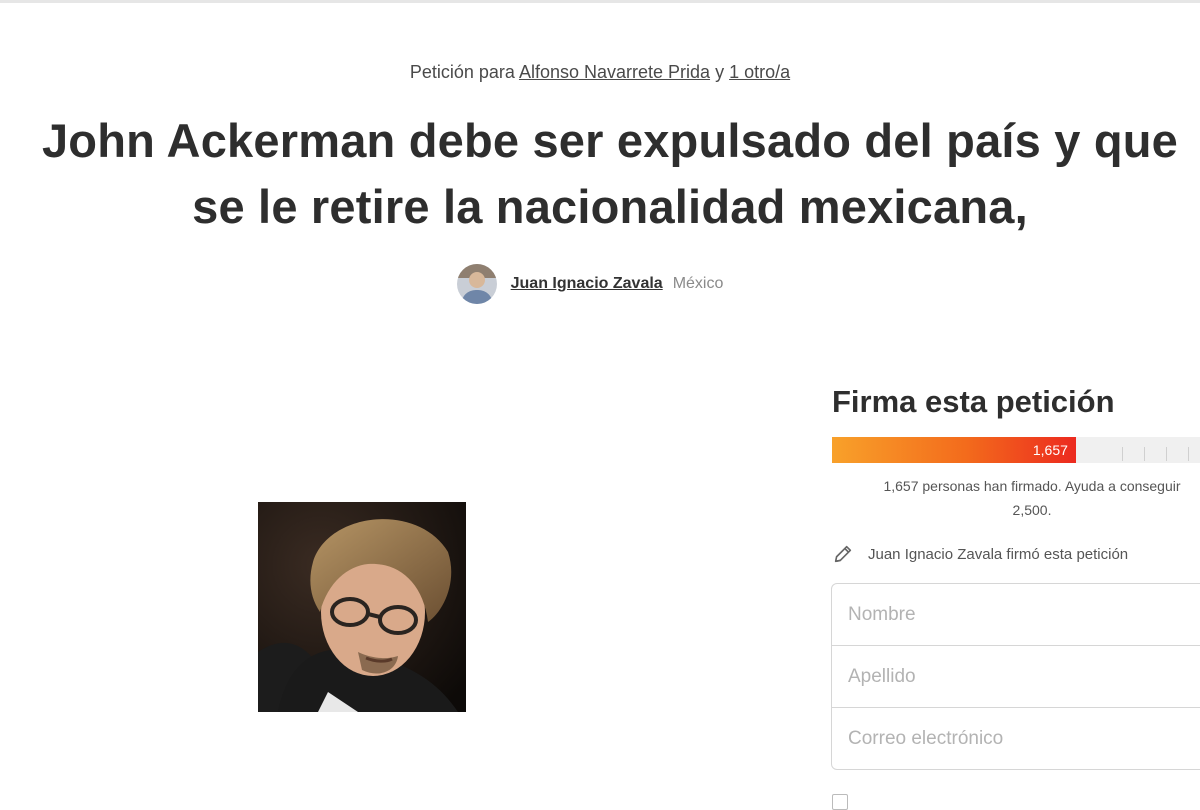 This screenshot has height=810, width=1200. Describe the element at coordinates (1015, 738) in the screenshot. I see `email-input` at that location.